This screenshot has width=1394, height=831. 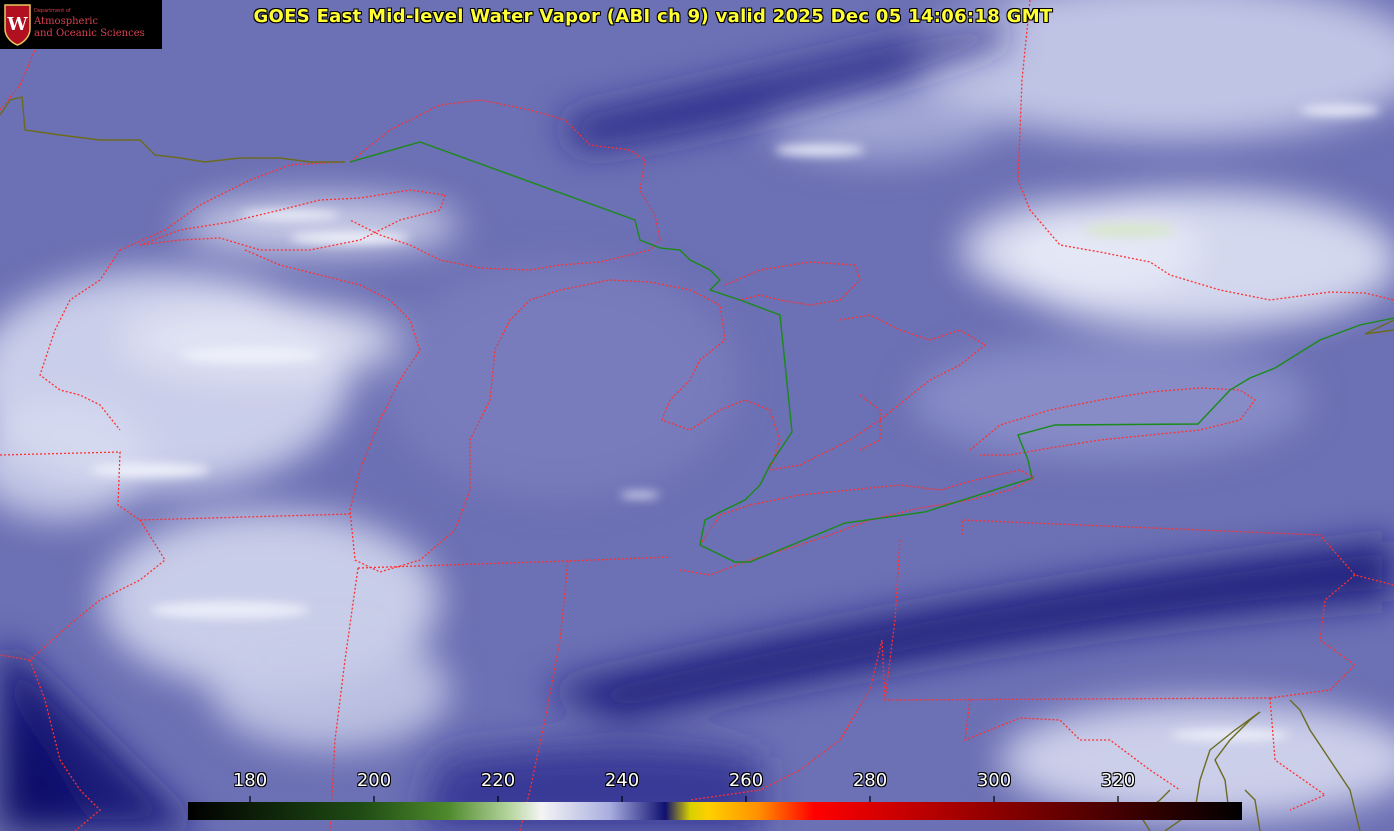 I want to click on colorbar-tick-label: 240, so click(x=622, y=780).